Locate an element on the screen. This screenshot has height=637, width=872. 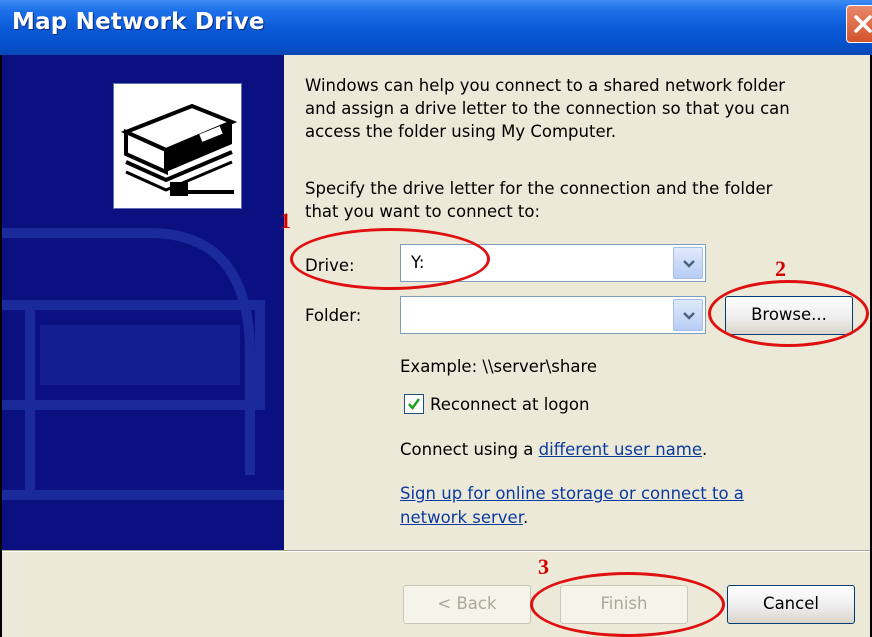
annotation-number-1: 1 is located at coordinates (285, 220).